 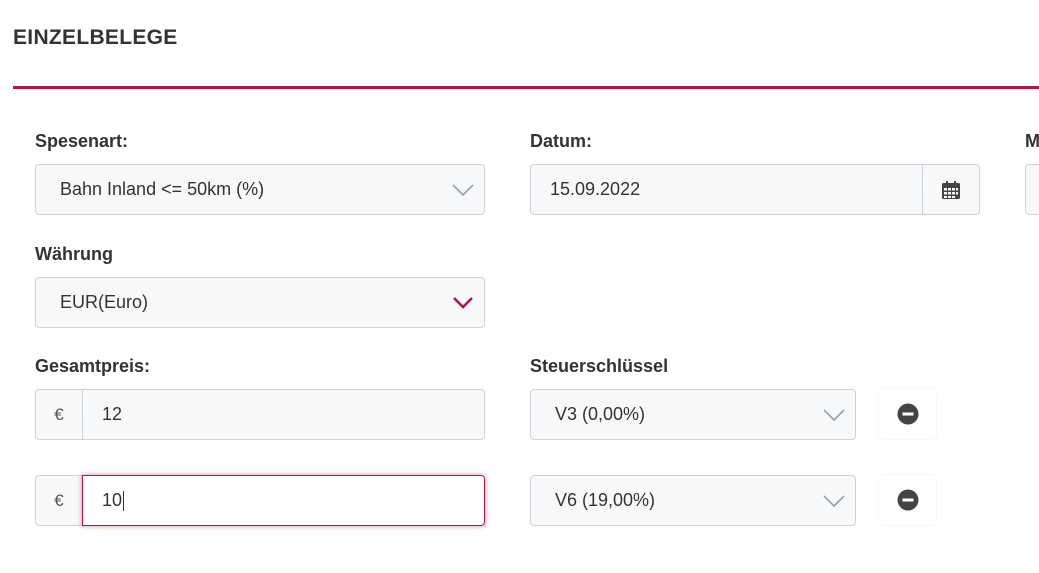 I want to click on section-title: EINZELBELEGE, so click(x=95, y=37).